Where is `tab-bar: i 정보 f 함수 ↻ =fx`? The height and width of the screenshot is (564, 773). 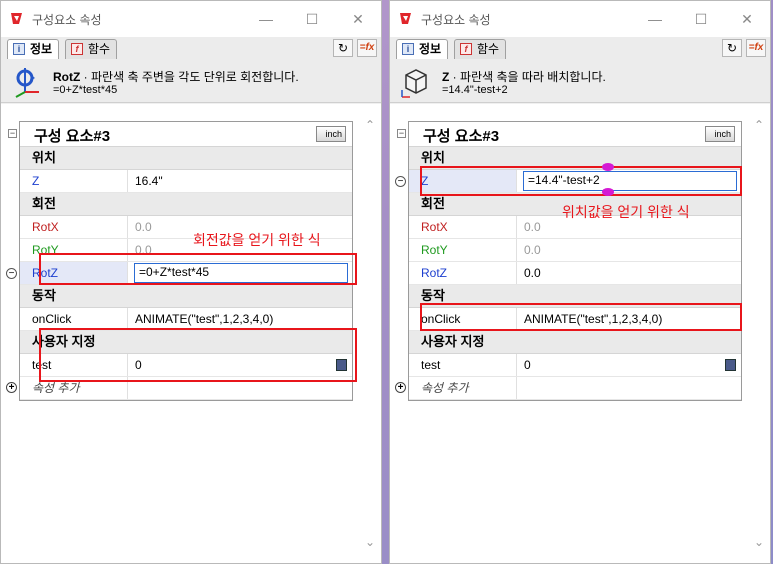
tab-bar: i 정보 f 함수 ↻ =fx is located at coordinates (191, 48).